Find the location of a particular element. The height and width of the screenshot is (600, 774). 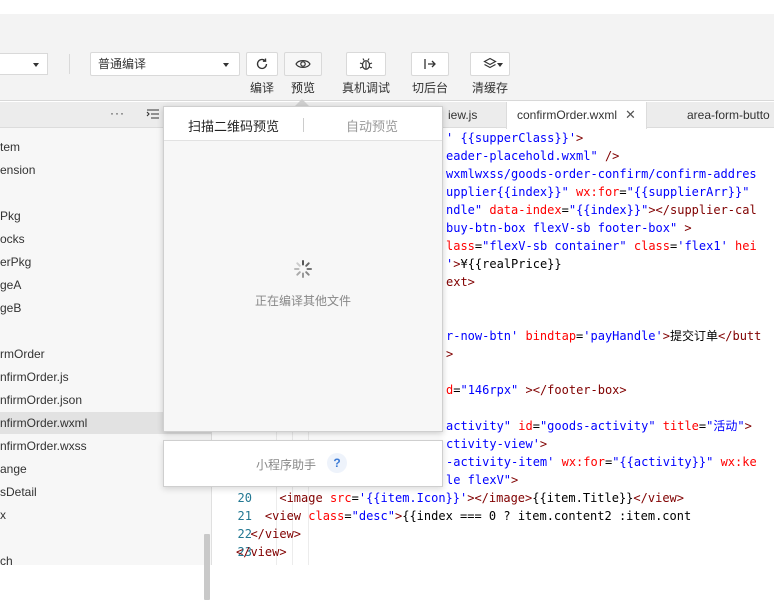

code-text: eader-placehold.wxml" /> is located at coordinates (532, 156).